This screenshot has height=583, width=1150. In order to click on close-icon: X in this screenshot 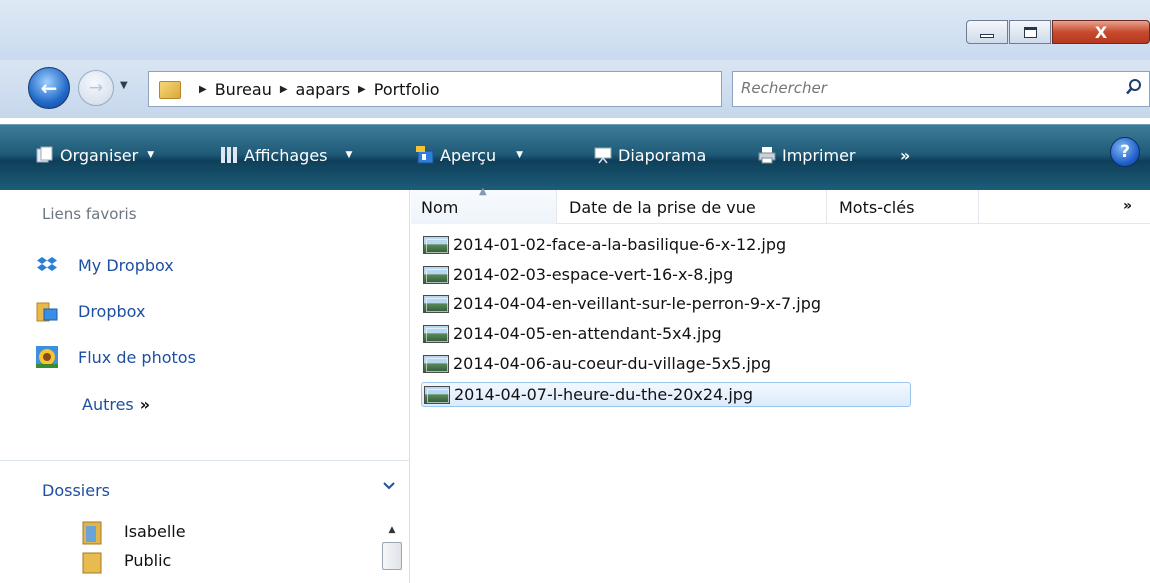, I will do `click(1101, 32)`.